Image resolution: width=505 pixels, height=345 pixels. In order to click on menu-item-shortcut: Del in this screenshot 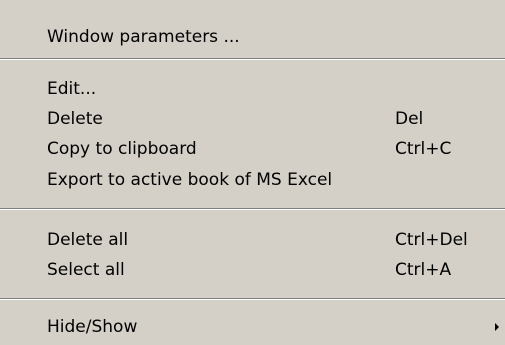, I will do `click(409, 119)`.